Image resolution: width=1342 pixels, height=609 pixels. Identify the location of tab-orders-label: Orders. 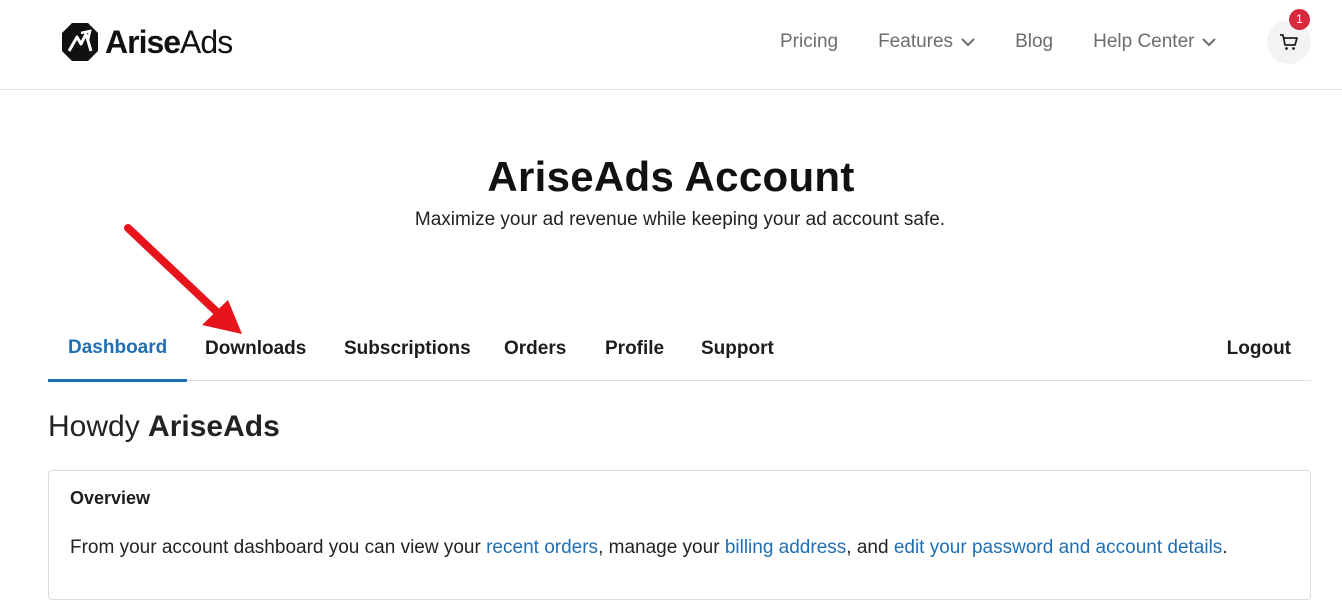
(535, 348).